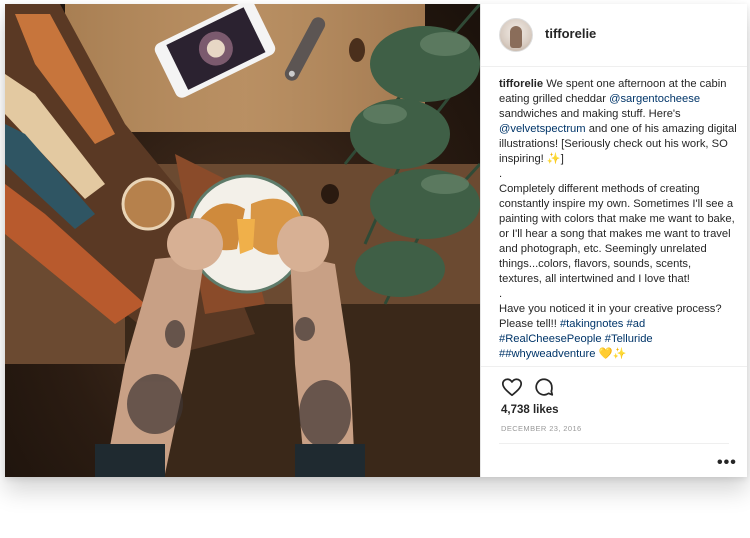  What do you see at coordinates (591, 324) in the screenshot?
I see `hashtag-takingnotes: #takingnotes` at bounding box center [591, 324].